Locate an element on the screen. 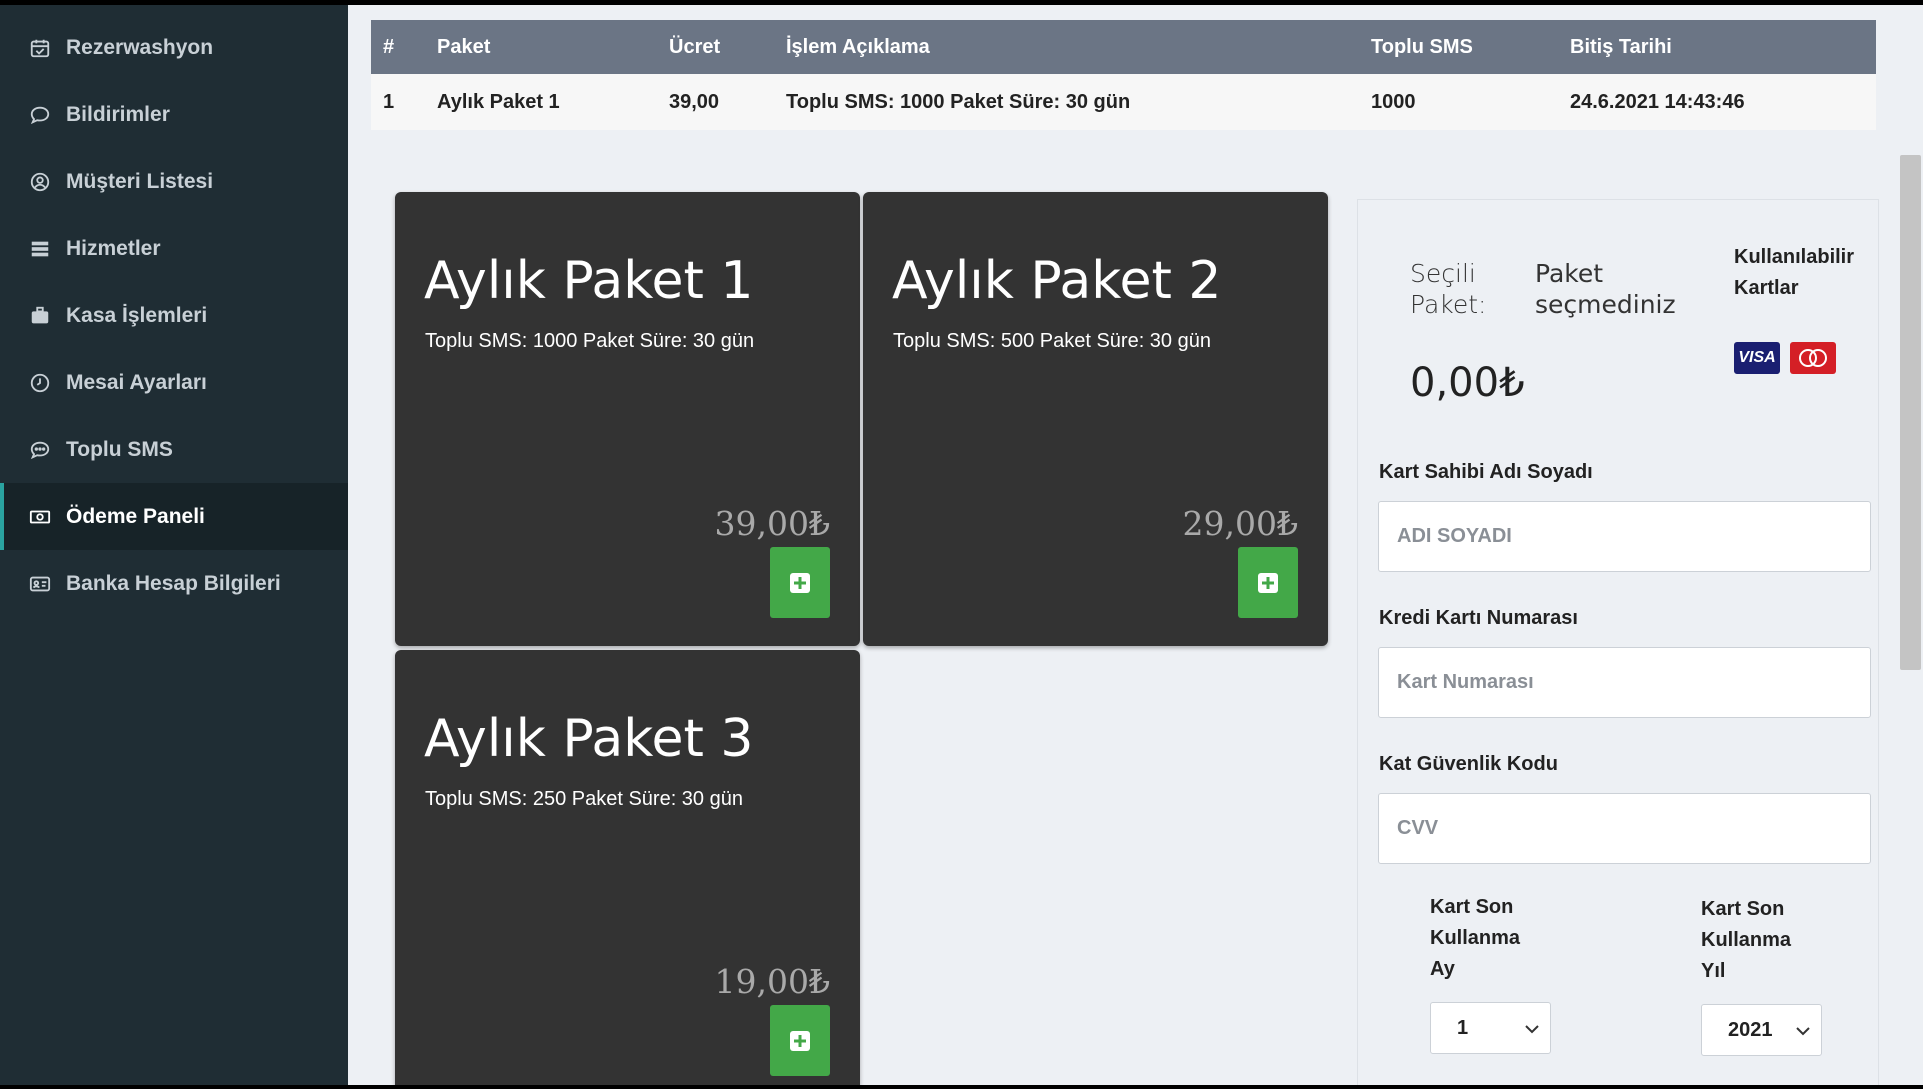  id-card-icon is located at coordinates (40, 584).